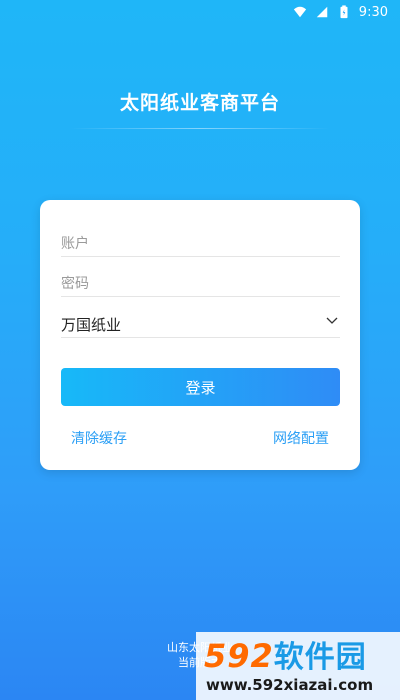 The height and width of the screenshot is (700, 400). I want to click on company-select: 万国纸业, so click(200, 324).